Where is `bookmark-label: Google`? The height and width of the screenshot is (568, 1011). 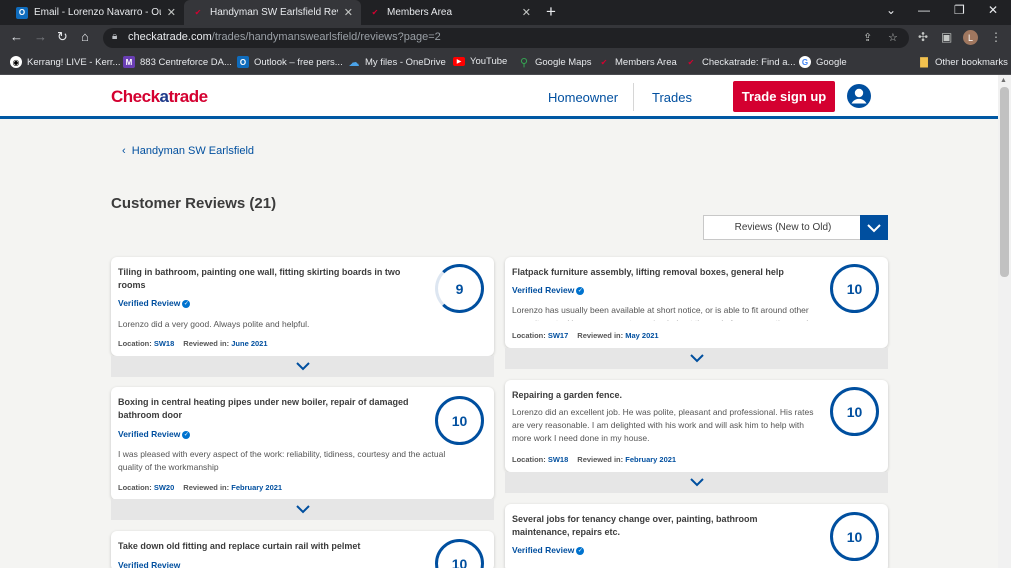
bookmark-label: Google is located at coordinates (831, 62).